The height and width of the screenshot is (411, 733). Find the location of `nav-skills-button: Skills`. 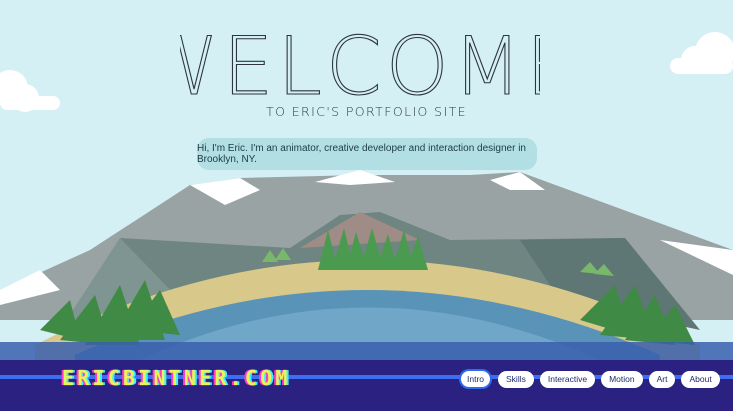

nav-skills-button: Skills is located at coordinates (516, 379).